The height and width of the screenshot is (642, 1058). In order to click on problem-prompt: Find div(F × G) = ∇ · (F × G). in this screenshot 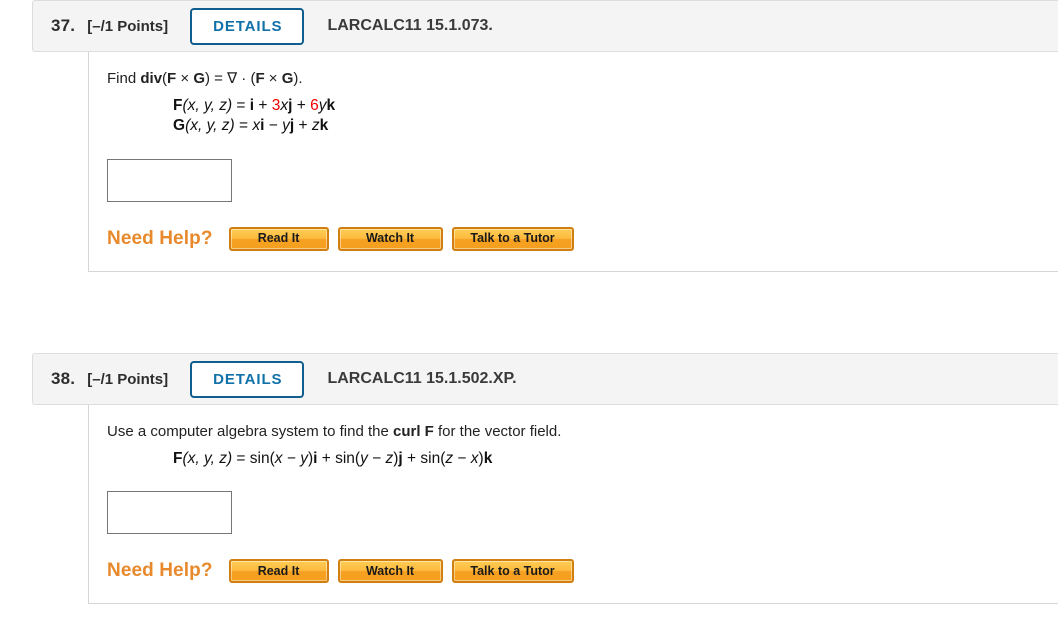, I will do `click(582, 79)`.